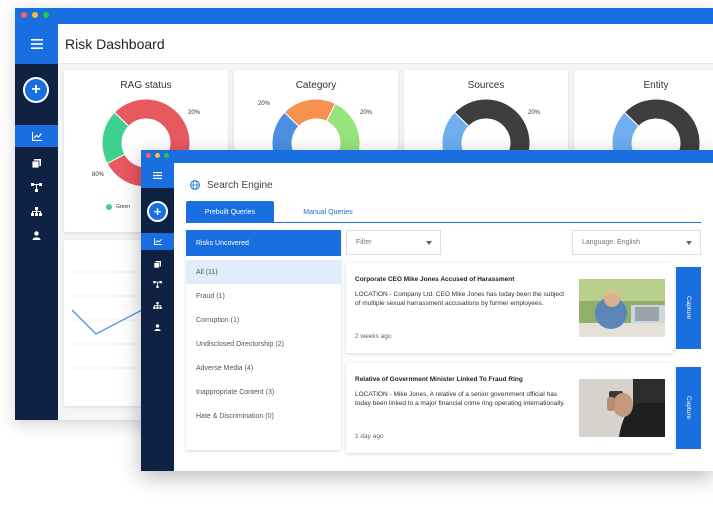  I want to click on language-select: Language: English, so click(636, 242).